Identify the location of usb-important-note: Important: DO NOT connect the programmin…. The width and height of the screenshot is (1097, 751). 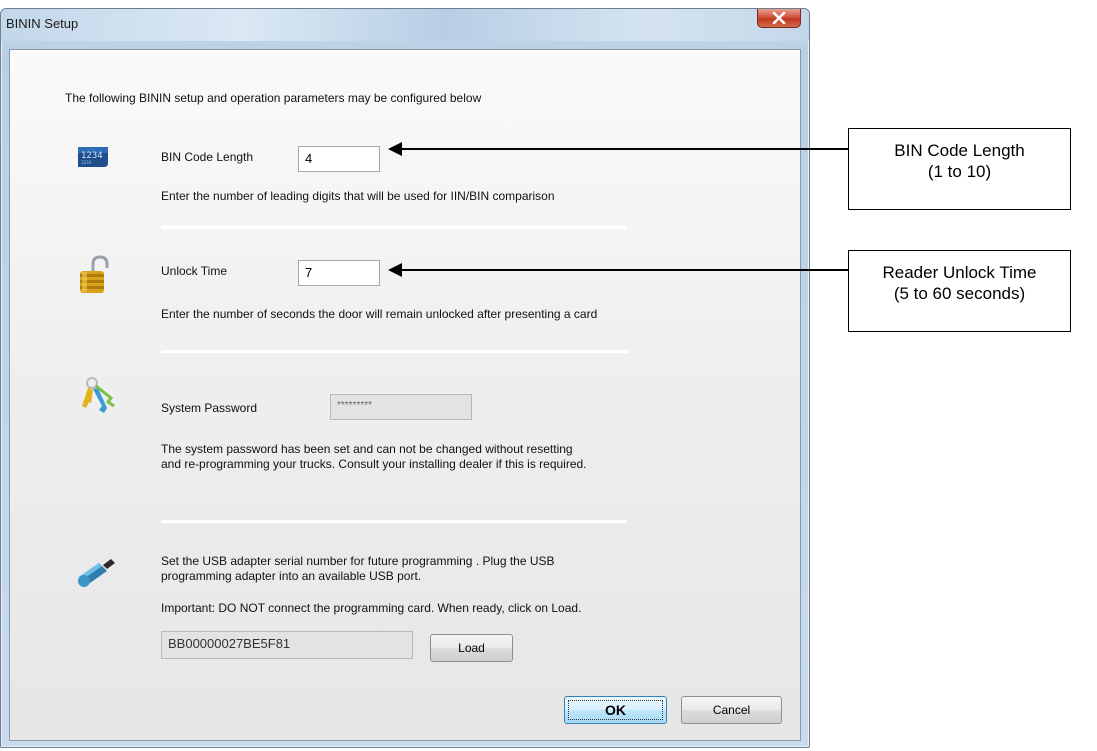
(371, 608).